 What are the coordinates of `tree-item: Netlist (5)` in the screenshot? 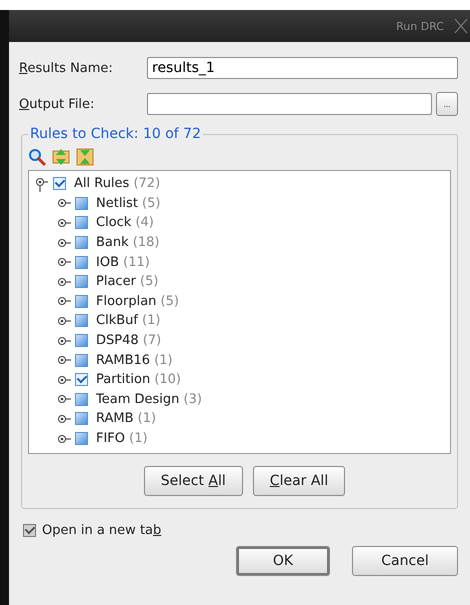 It's located at (128, 203).